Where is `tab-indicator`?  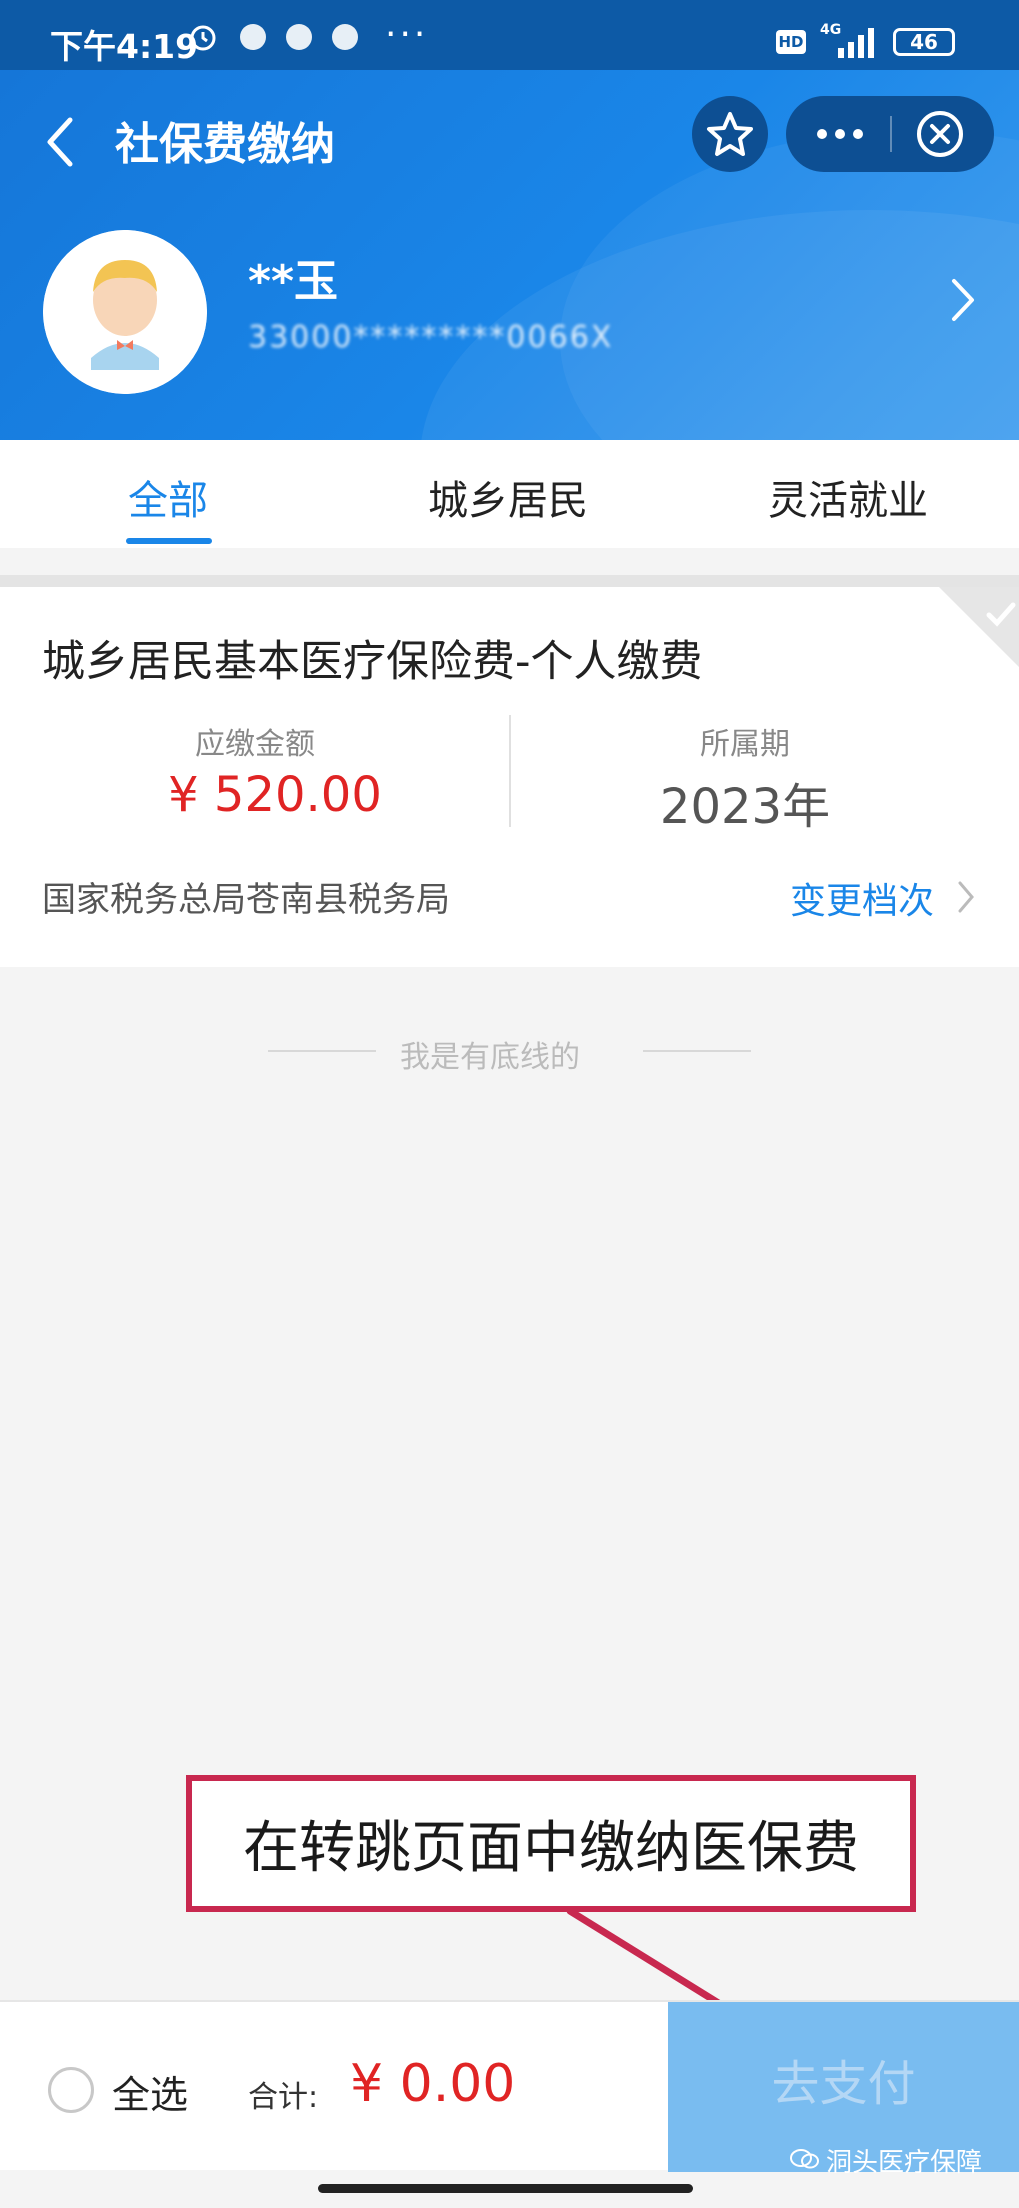
tab-indicator is located at coordinates (169, 541).